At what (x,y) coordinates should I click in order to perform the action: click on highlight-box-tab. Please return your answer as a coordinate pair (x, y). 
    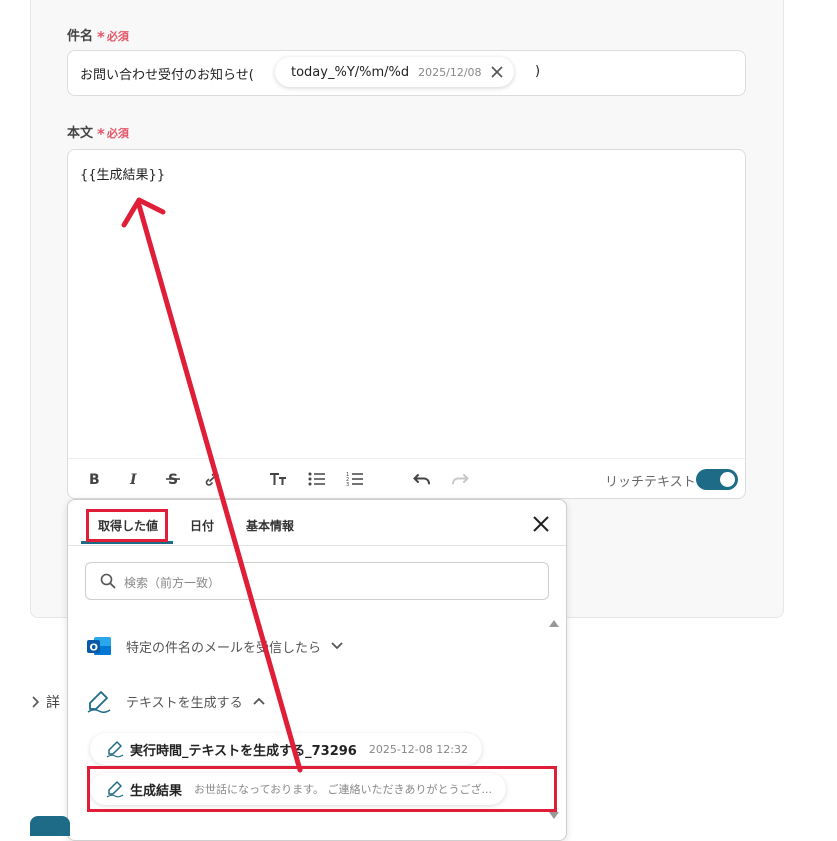
    Looking at the image, I should click on (127, 525).